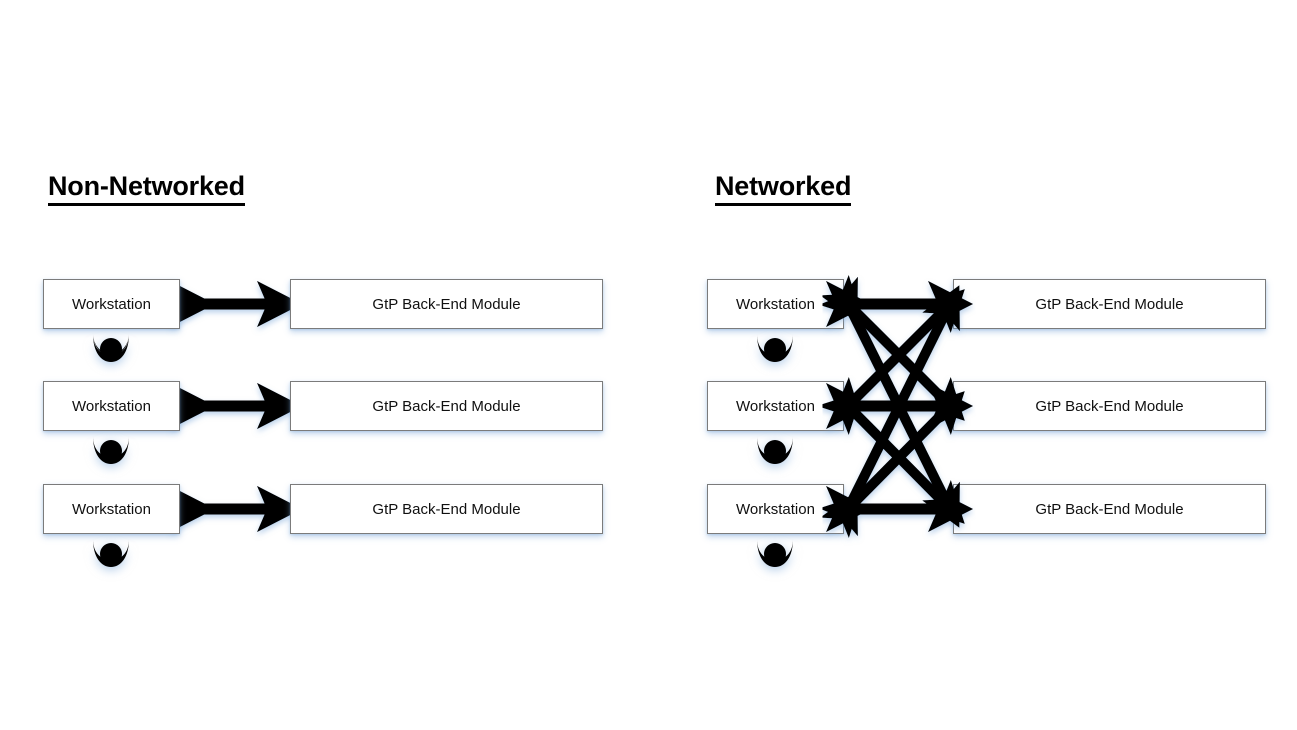  I want to click on mesh-connector-w1-m2, so click(892, 348).